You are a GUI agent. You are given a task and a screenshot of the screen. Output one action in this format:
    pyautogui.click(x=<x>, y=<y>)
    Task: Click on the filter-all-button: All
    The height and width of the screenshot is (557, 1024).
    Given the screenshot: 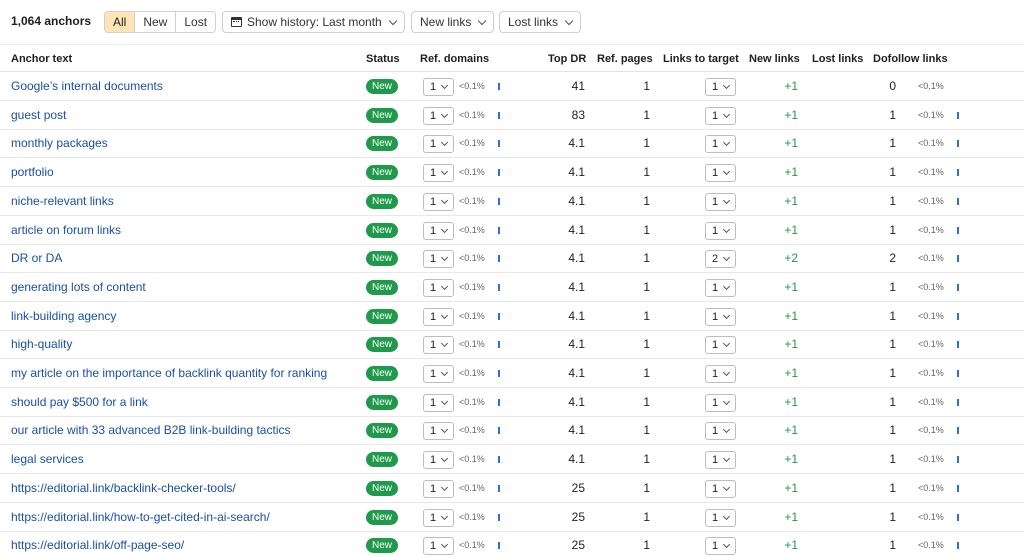 What is the action you would take?
    pyautogui.click(x=120, y=22)
    